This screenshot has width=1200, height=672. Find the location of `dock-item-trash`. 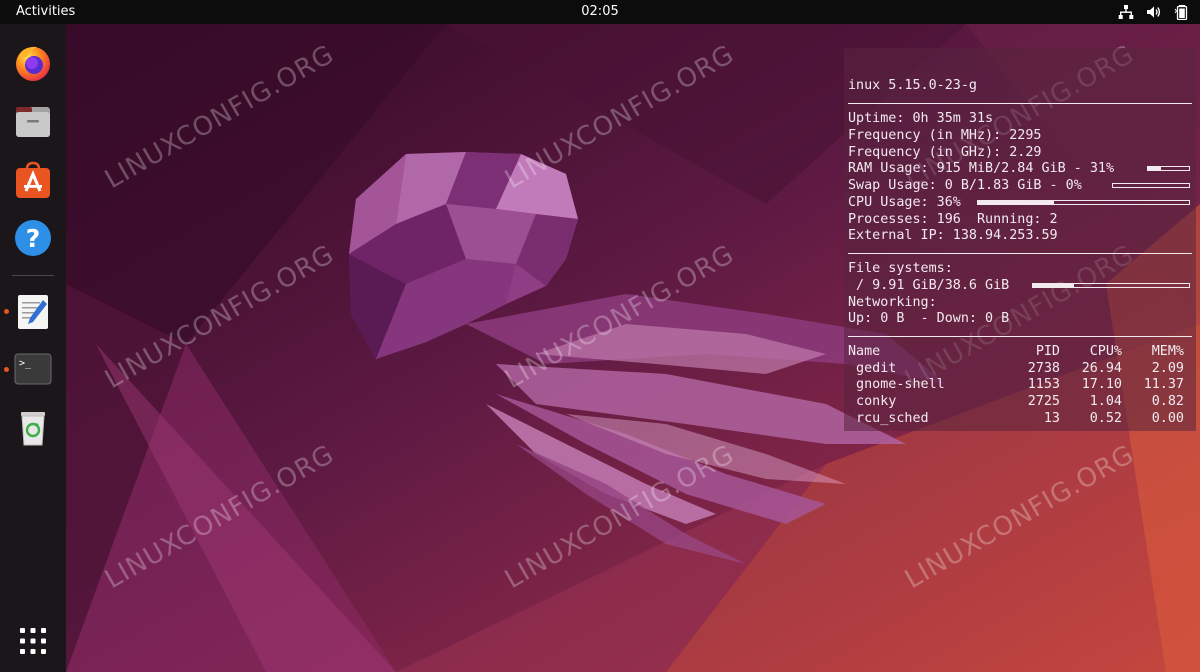

dock-item-trash is located at coordinates (33, 428).